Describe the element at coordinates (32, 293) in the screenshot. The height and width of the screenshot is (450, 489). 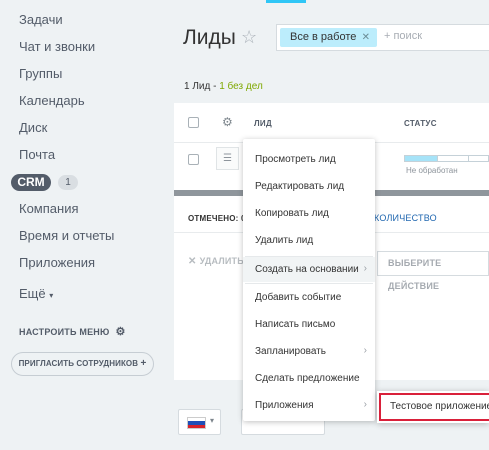
I see `more-label: Ещё` at that location.